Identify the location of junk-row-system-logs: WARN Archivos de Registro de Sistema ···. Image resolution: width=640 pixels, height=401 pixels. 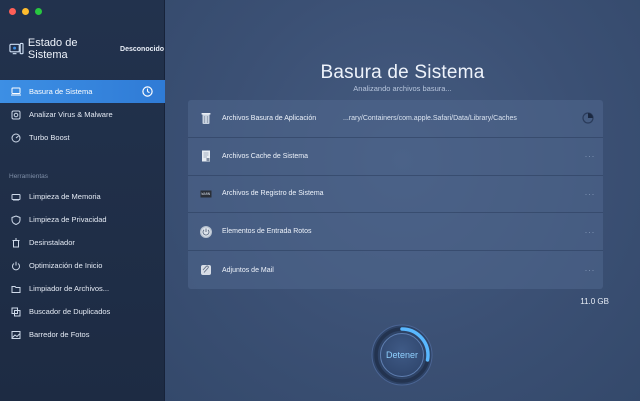
(395, 195).